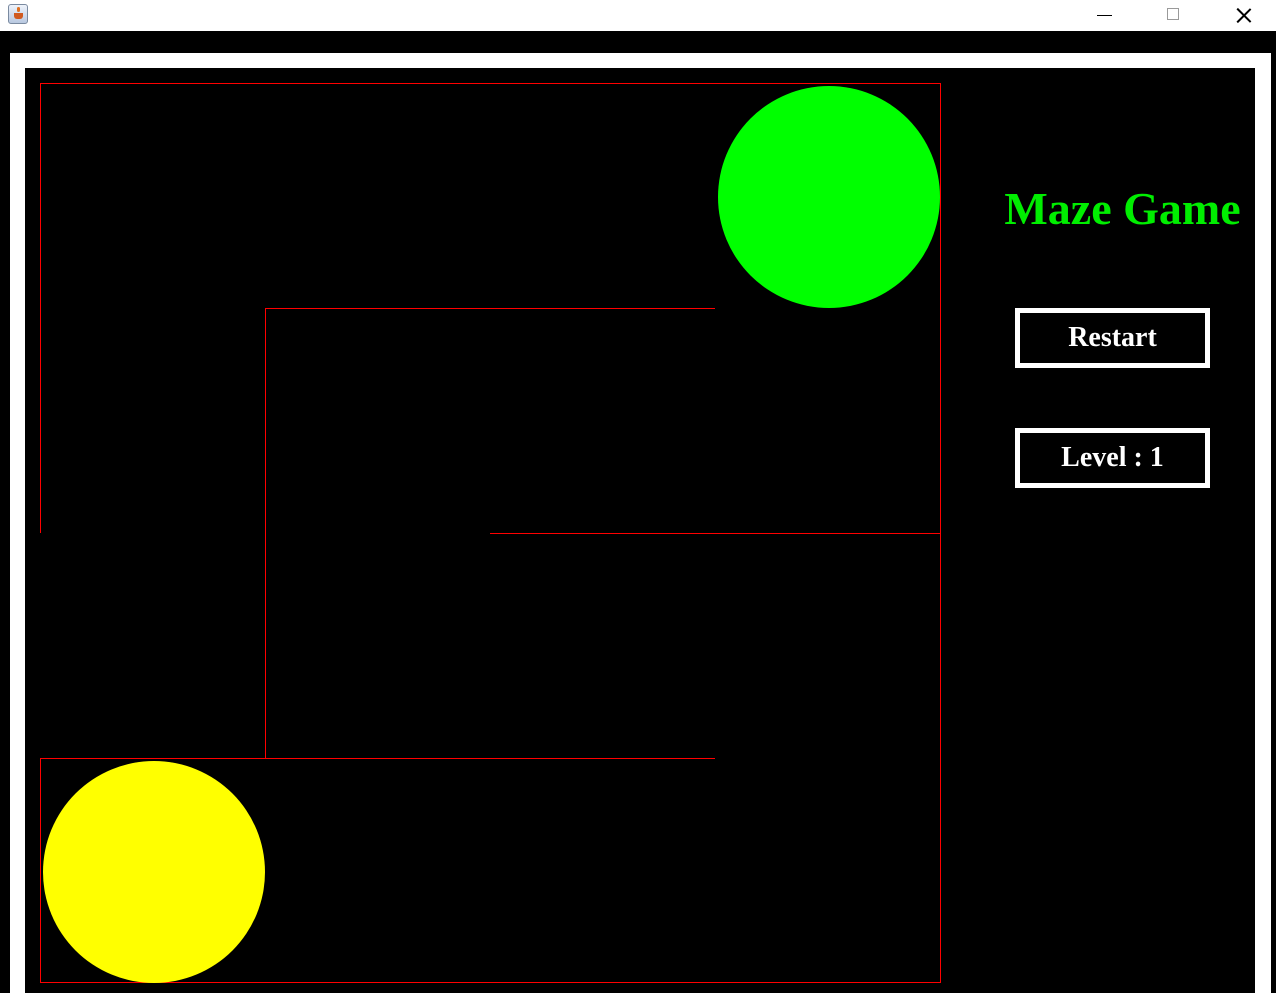  Describe the element at coordinates (154, 872) in the screenshot. I see `player-circle` at that location.